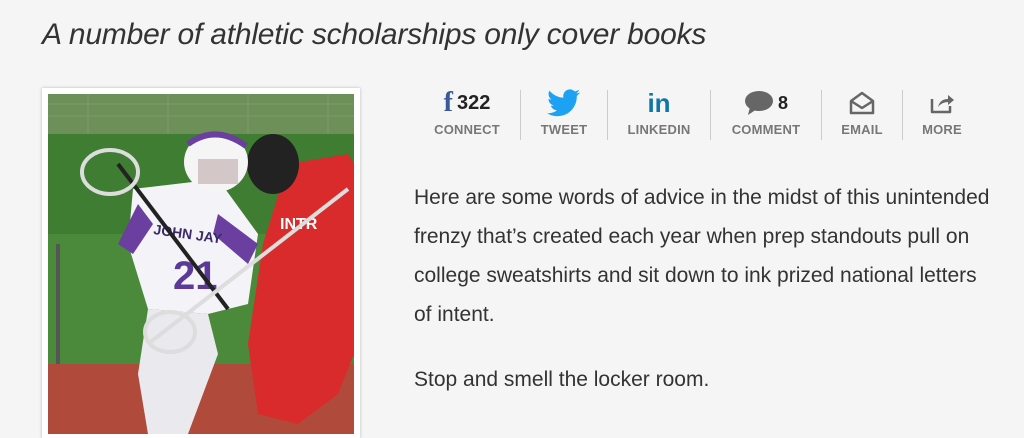  Describe the element at coordinates (467, 129) in the screenshot. I see `facebook-label: CONNECT` at that location.